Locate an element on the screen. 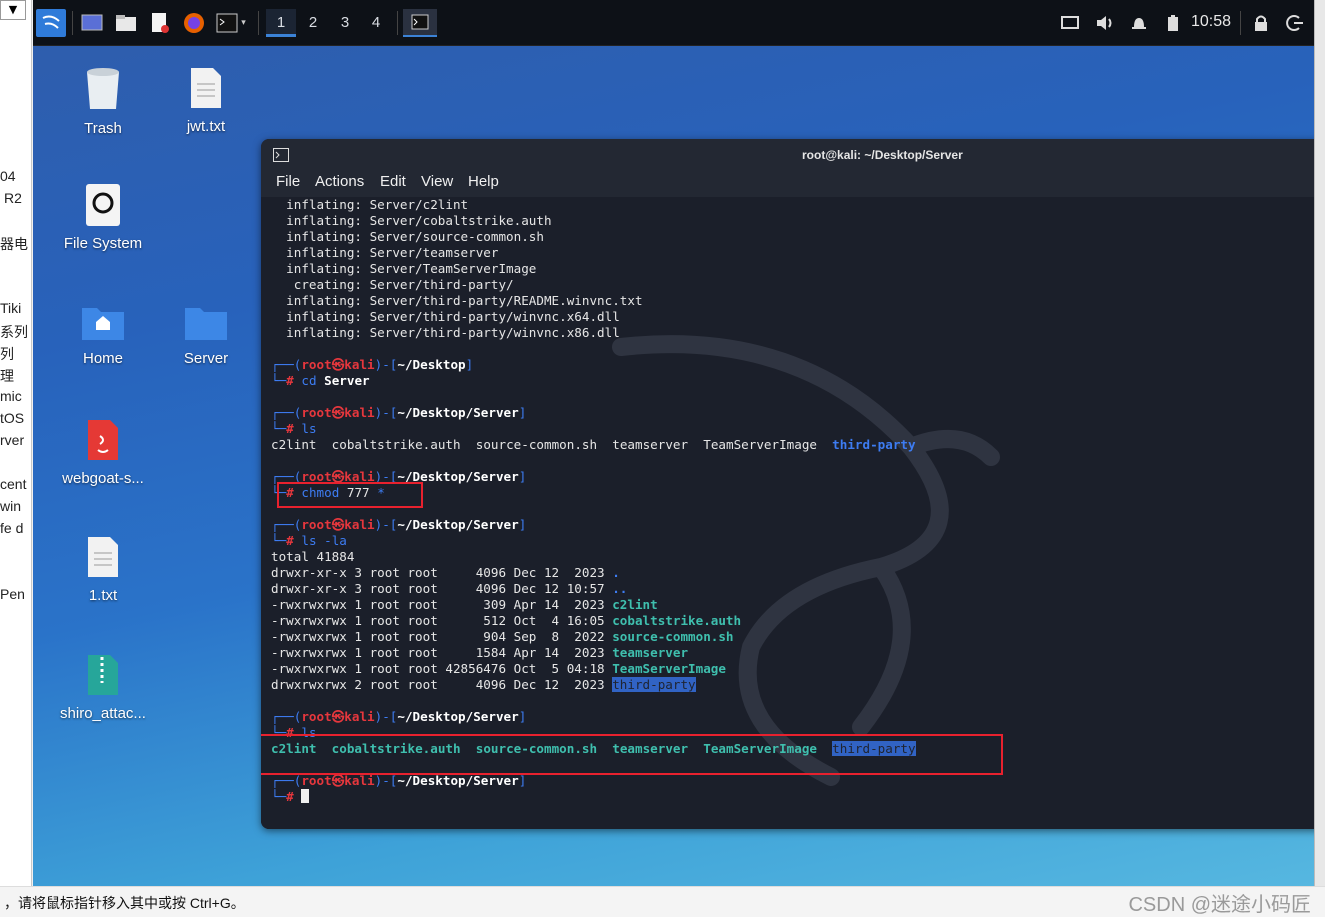 The width and height of the screenshot is (1325, 917). workspace-1: 1 is located at coordinates (281, 23).